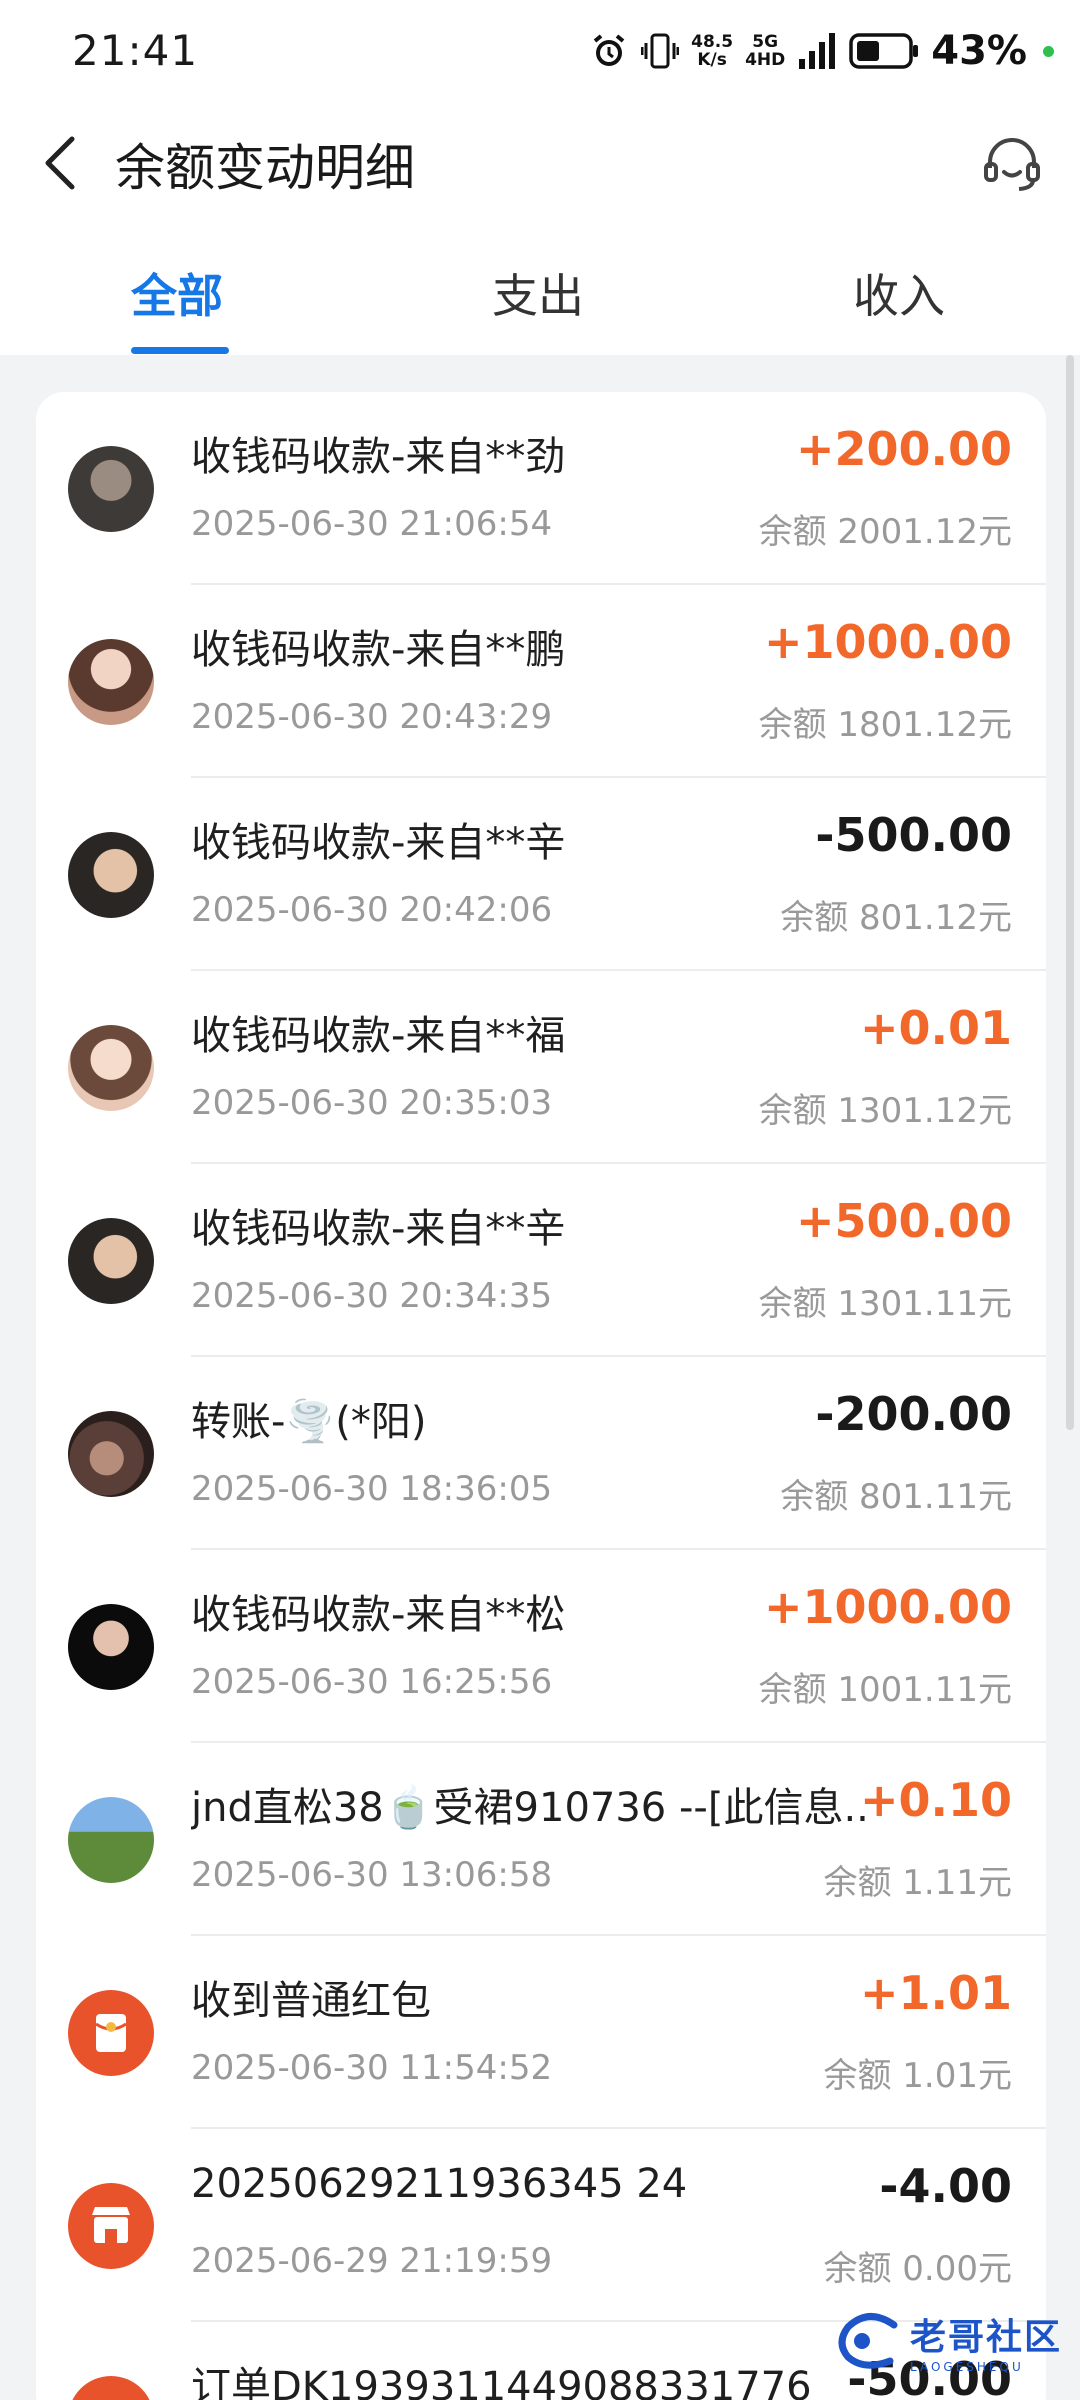  I want to click on transaction-title: 转账-🌪️(*阳), so click(309, 1422).